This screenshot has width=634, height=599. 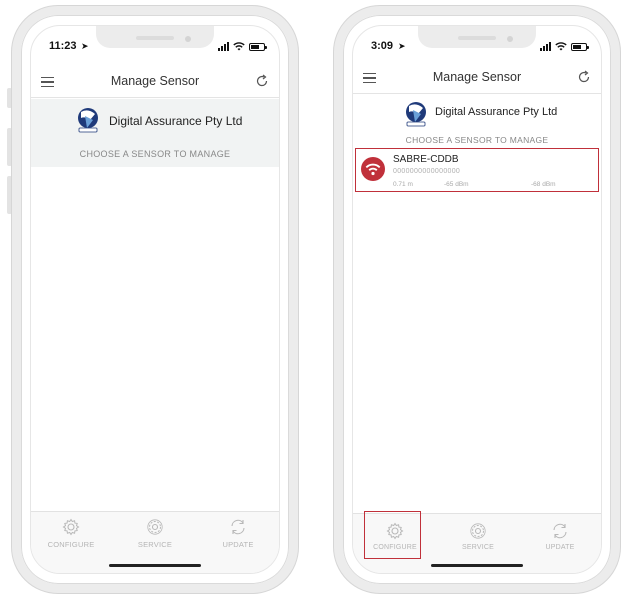 What do you see at coordinates (427, 171) in the screenshot?
I see `sensor-id: 0000000000000000` at bounding box center [427, 171].